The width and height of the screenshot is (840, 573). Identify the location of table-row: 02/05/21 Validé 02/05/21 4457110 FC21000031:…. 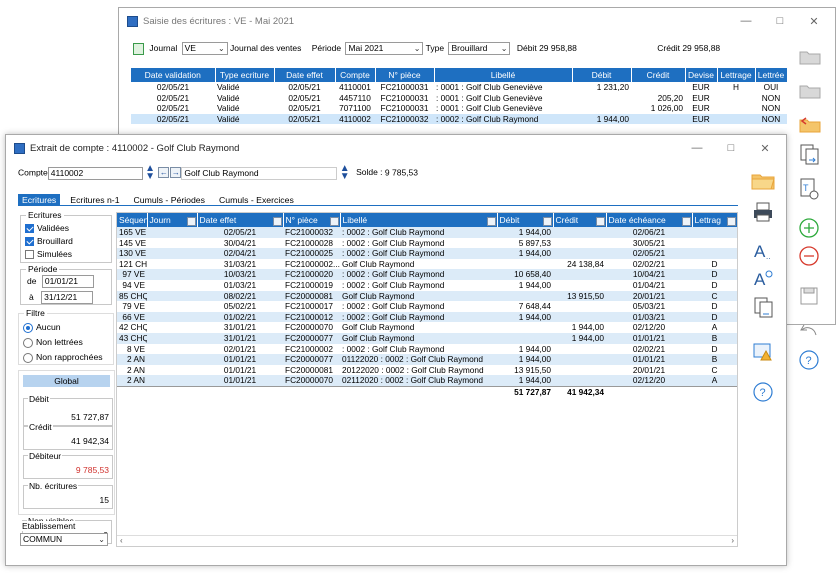
(459, 98).